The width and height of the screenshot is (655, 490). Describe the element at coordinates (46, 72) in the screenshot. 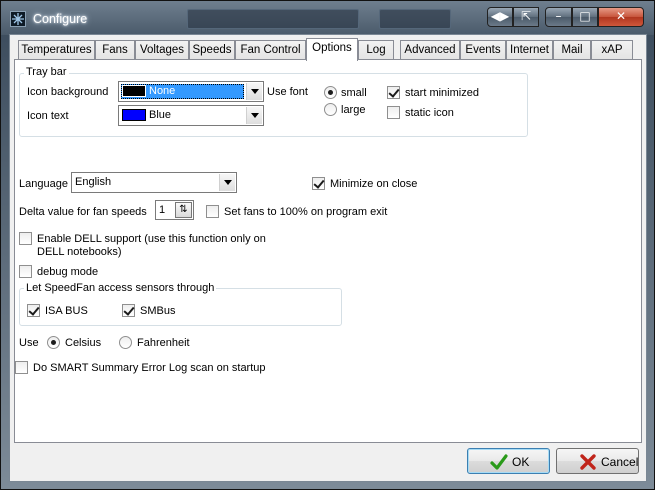

I see `tray-bar-title: Tray bar` at that location.